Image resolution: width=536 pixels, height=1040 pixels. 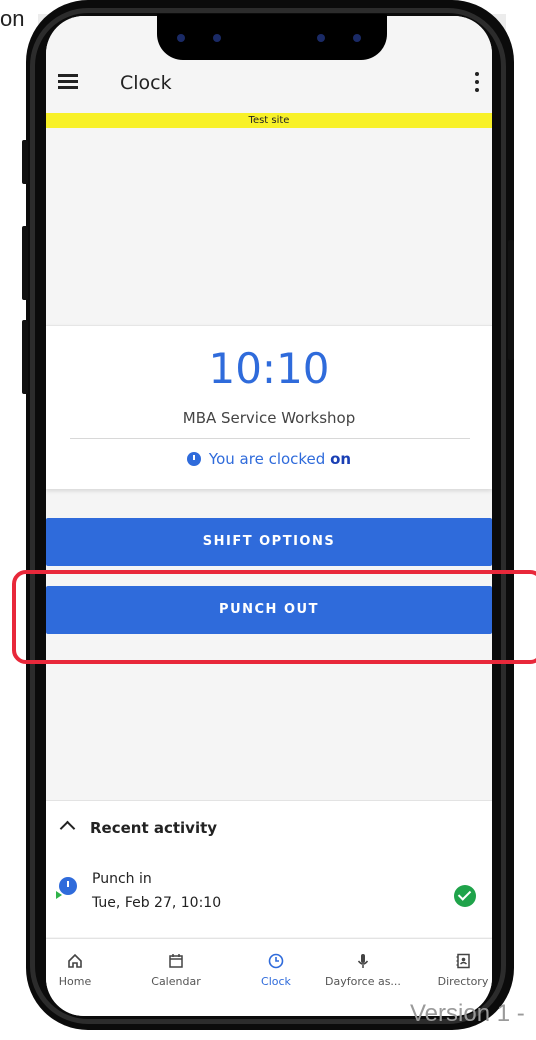 What do you see at coordinates (276, 961) in the screenshot?
I see `clock-icon` at bounding box center [276, 961].